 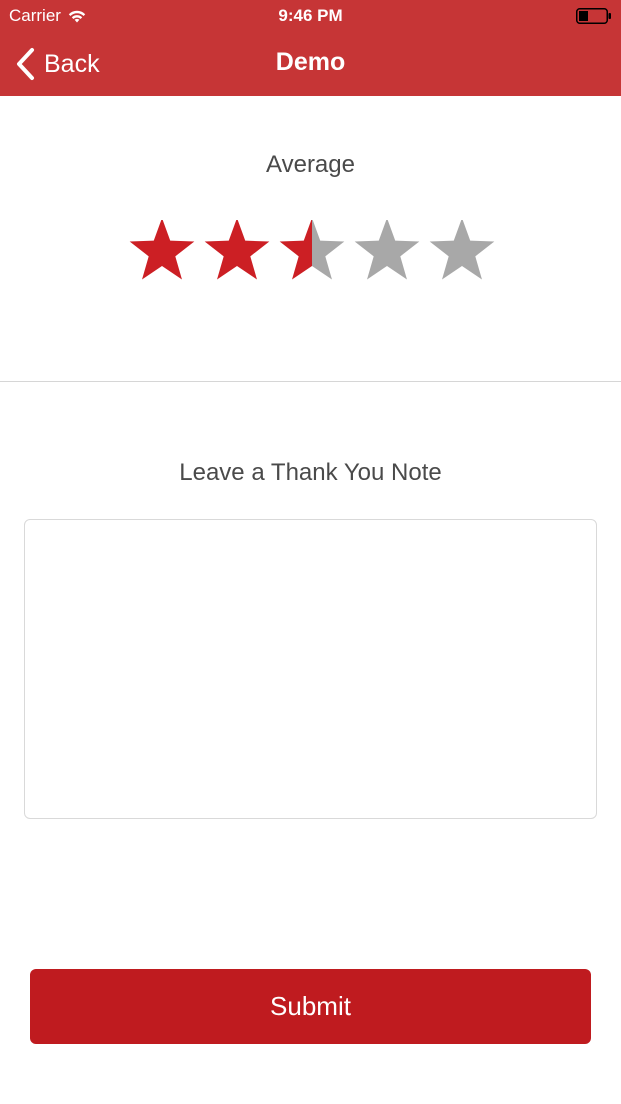 I want to click on battery-icon, so click(x=593, y=16).